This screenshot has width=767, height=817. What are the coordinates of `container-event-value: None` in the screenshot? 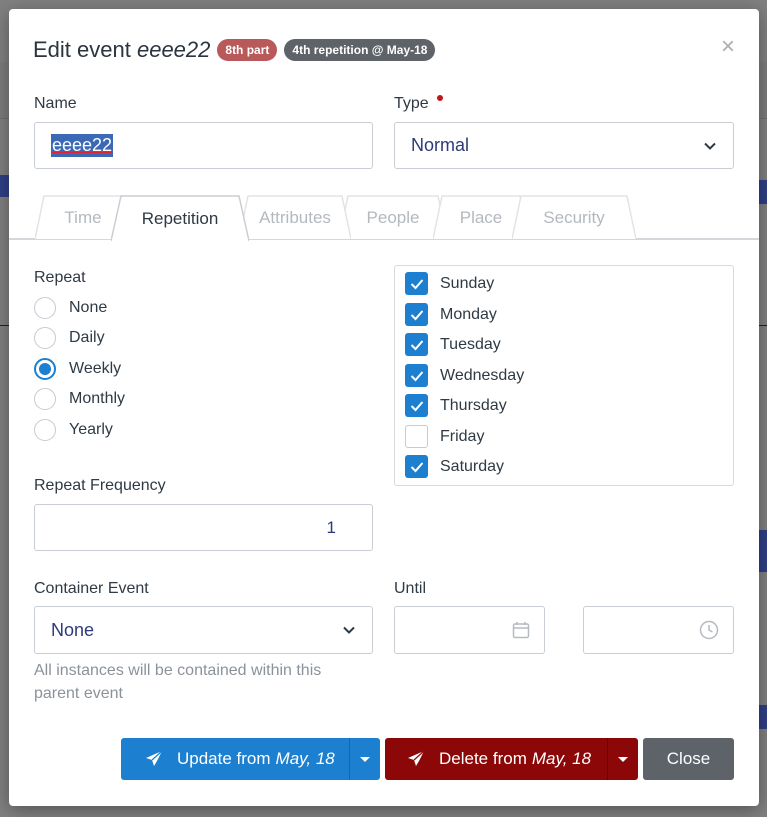 It's located at (73, 629).